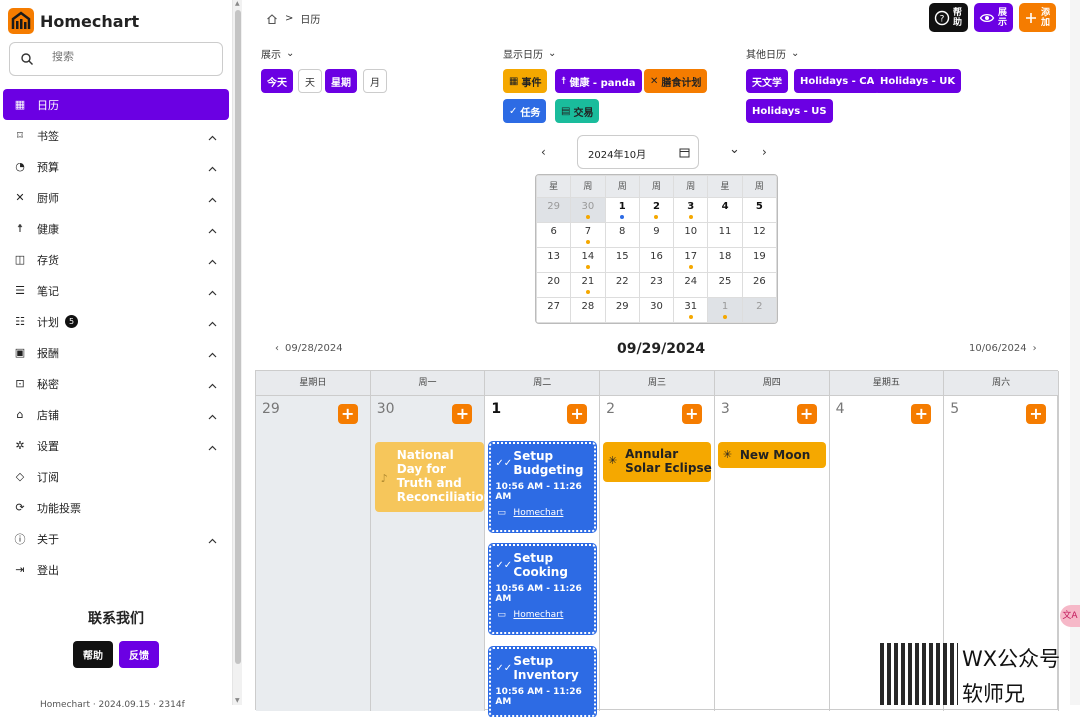  I want to click on mini-day-cell: 14, so click(588, 260).